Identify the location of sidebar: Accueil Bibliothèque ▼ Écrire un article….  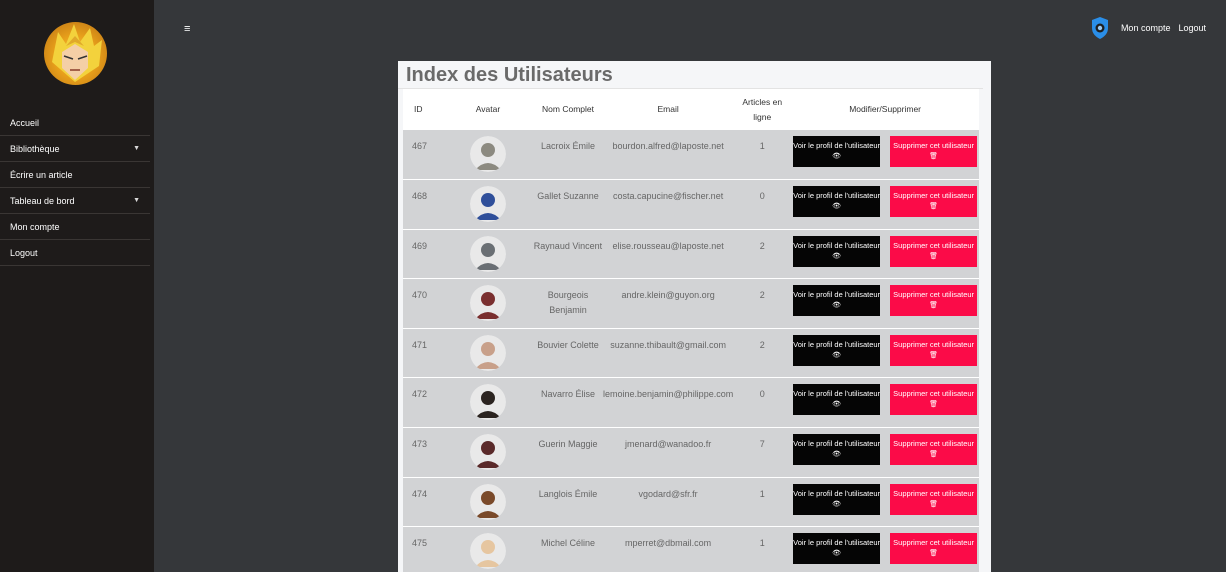
(77, 286).